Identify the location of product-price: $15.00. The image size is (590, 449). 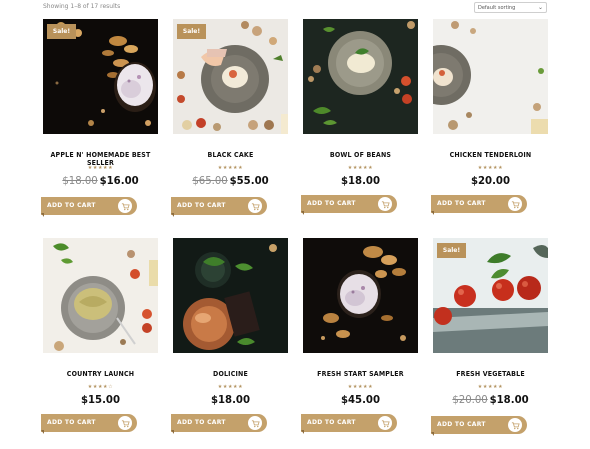
(101, 399).